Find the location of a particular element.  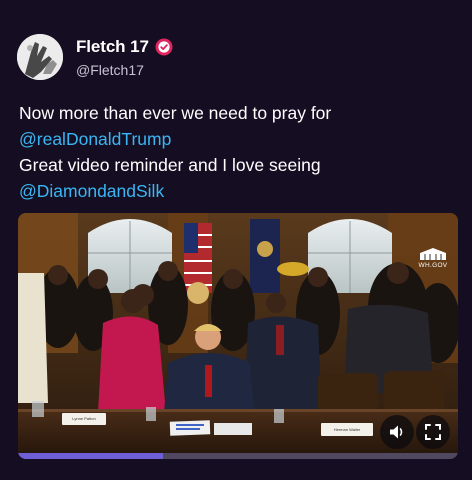

verified-badge-icon is located at coordinates (164, 47).